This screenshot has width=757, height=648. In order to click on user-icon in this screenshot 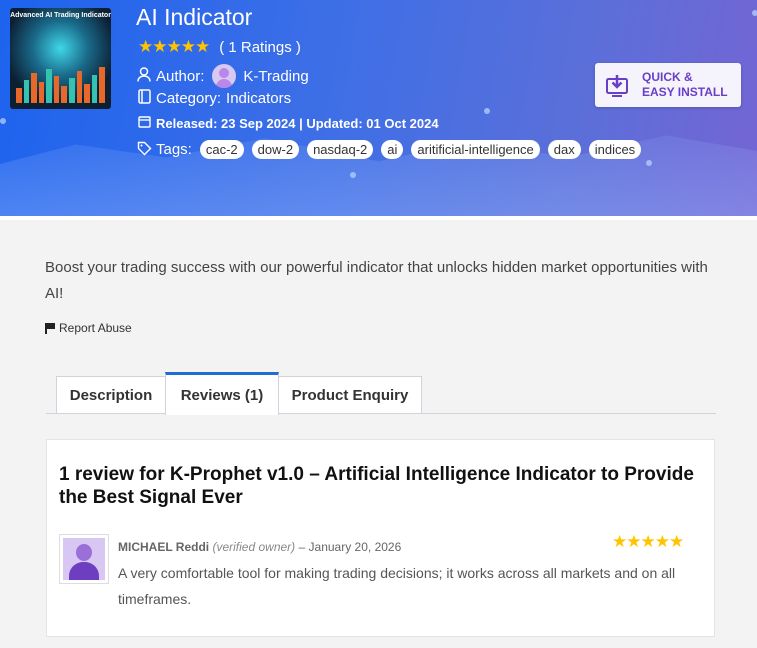, I will do `click(144, 76)`.